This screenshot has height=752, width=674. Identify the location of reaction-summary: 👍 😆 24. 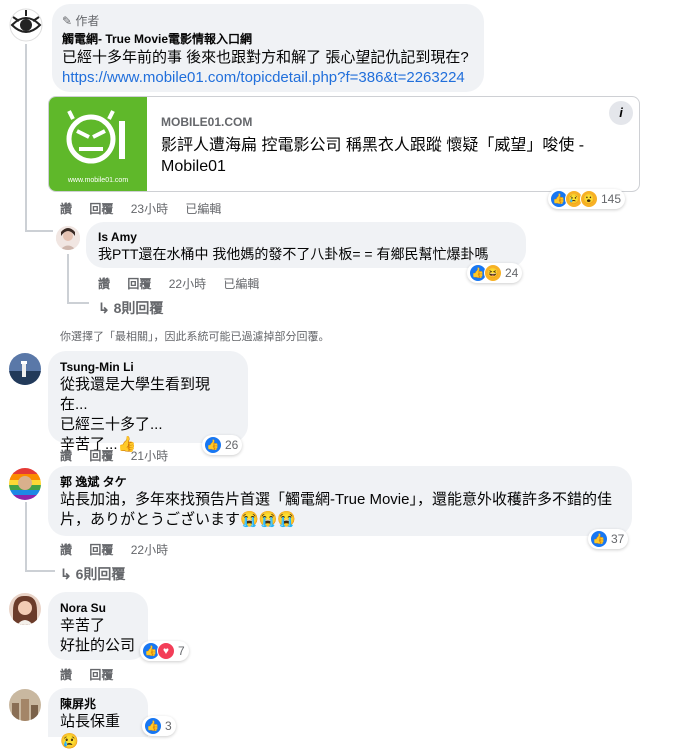
(495, 273).